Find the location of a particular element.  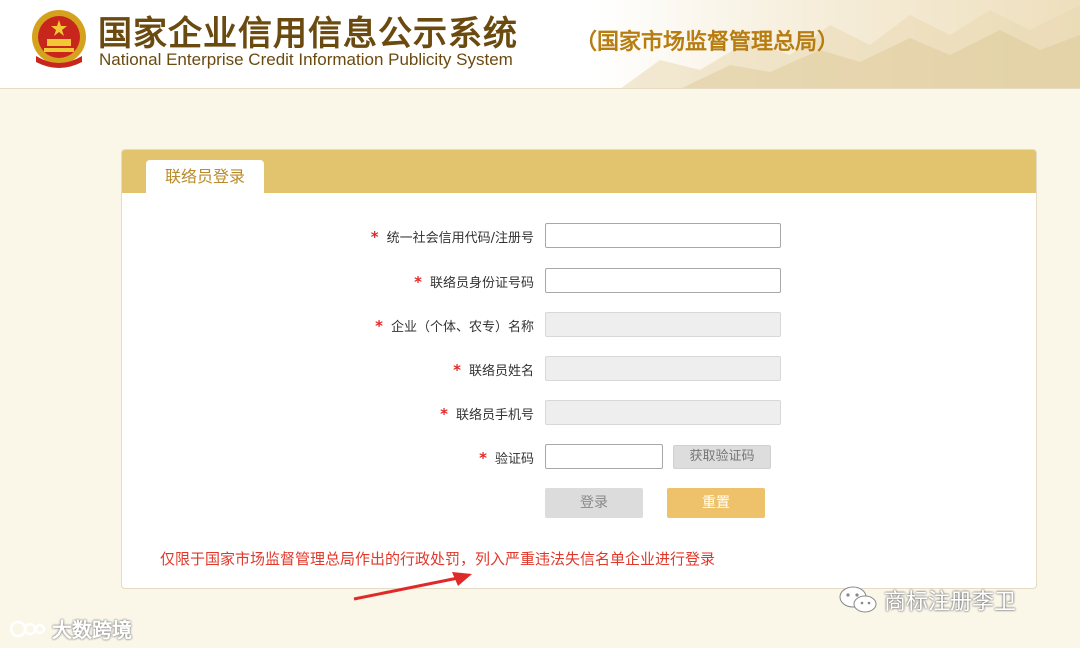

form-row-phone: * 联络员手机号 is located at coordinates (579, 413).